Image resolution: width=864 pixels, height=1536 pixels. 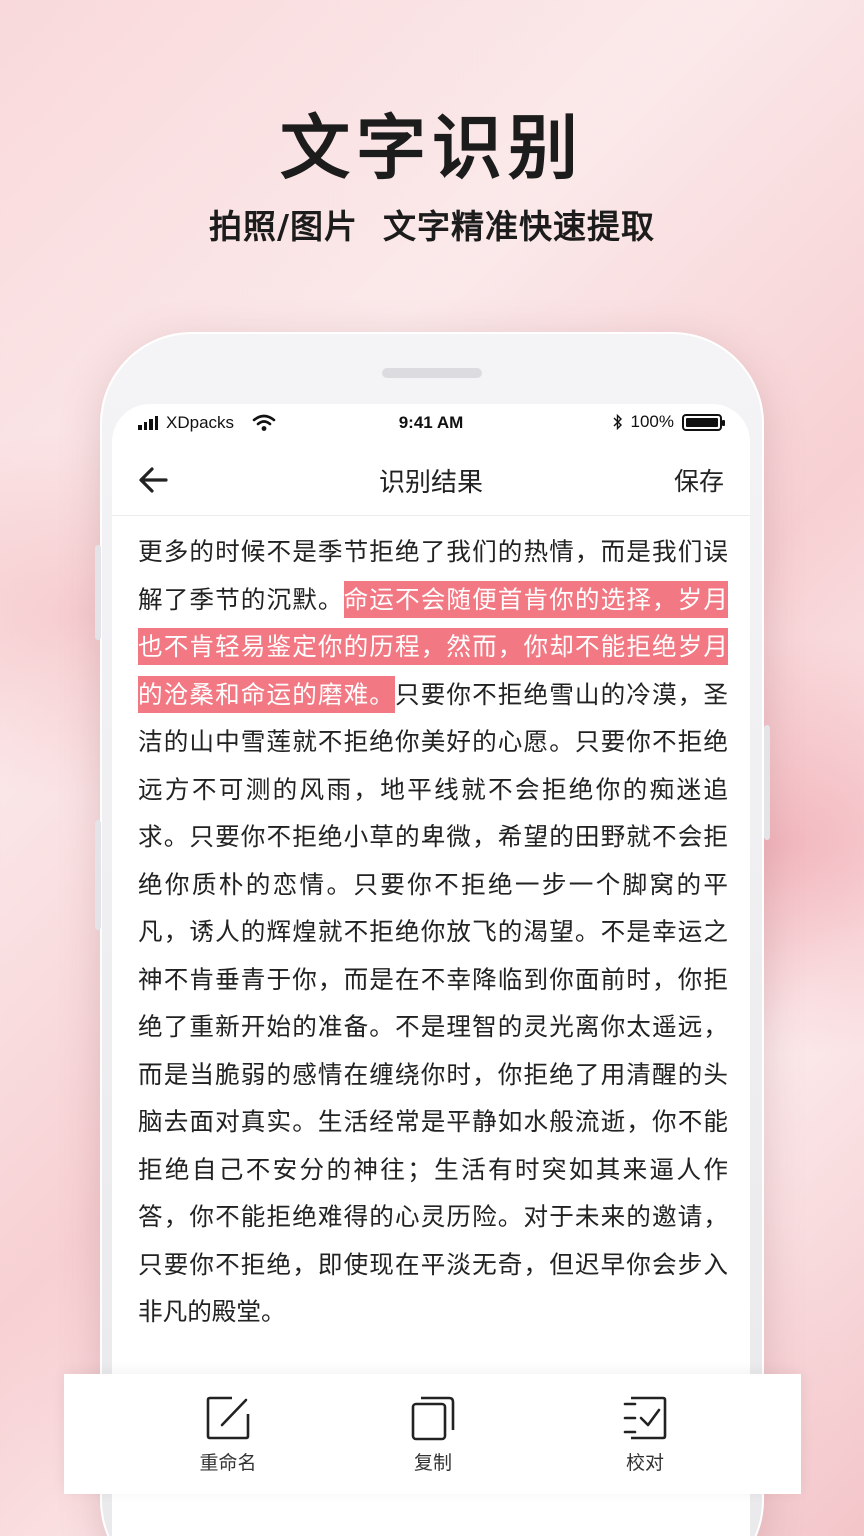 I want to click on battery-percent: 100%, so click(x=652, y=421).